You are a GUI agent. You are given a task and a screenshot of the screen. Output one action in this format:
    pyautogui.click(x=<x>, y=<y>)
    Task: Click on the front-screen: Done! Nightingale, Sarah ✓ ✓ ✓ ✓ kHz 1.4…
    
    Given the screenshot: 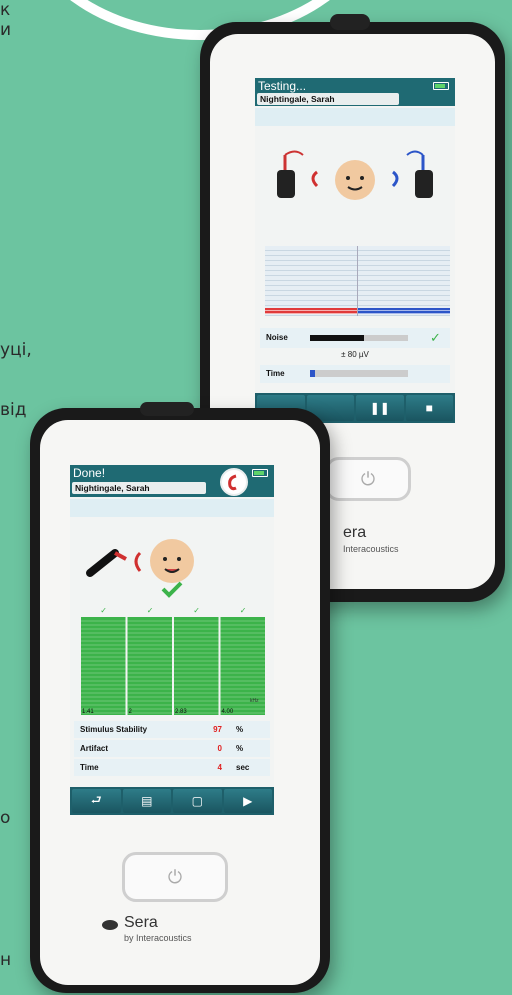 What is the action you would take?
    pyautogui.click(x=172, y=640)
    